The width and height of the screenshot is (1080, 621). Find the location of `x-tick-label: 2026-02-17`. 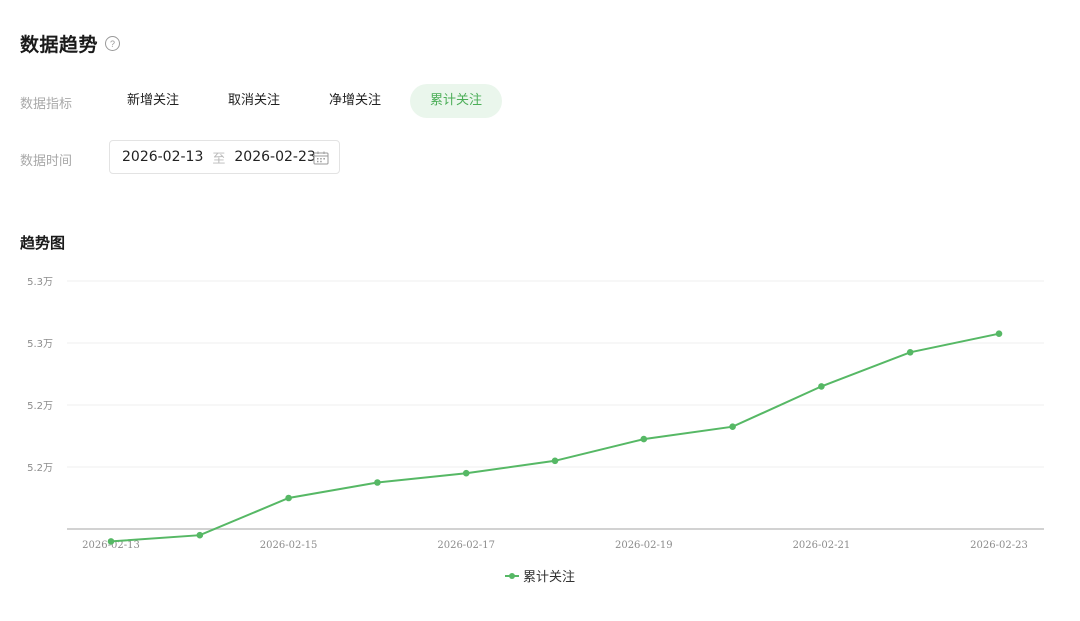

x-tick-label: 2026-02-17 is located at coordinates (466, 545).